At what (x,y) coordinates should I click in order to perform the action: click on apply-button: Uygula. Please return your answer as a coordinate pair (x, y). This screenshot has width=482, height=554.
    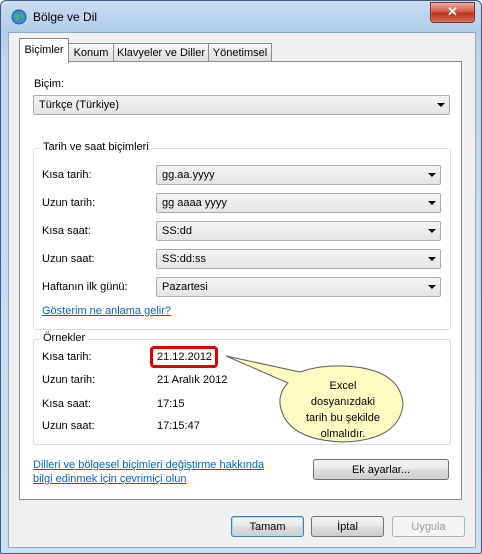
    Looking at the image, I should click on (428, 526).